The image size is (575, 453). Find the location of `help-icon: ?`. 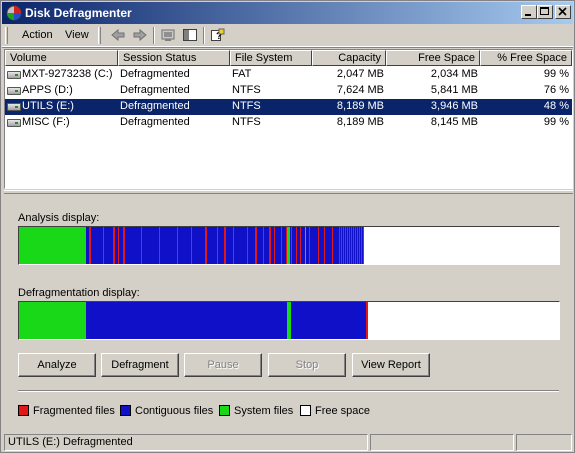

help-icon: ? is located at coordinates (218, 35).